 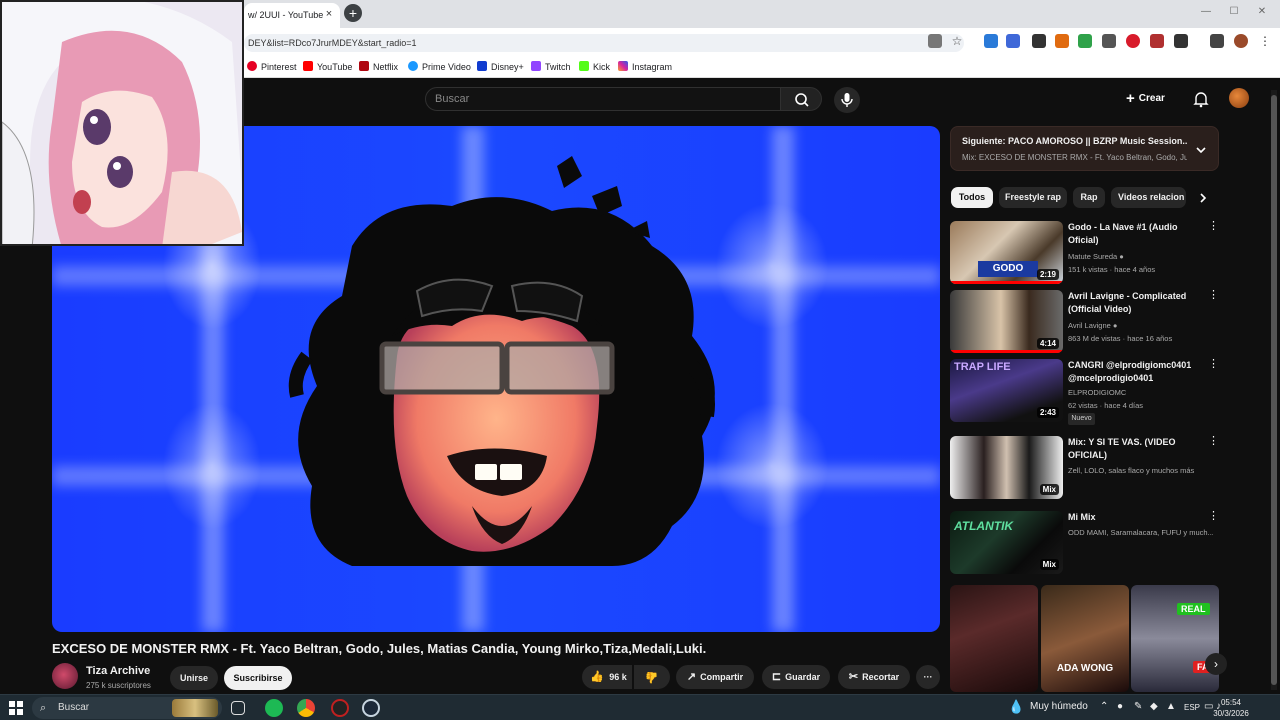 I want to click on recommendation-title: Godo - La Nave #1 (Audio Oficial), so click(x=1138, y=234).